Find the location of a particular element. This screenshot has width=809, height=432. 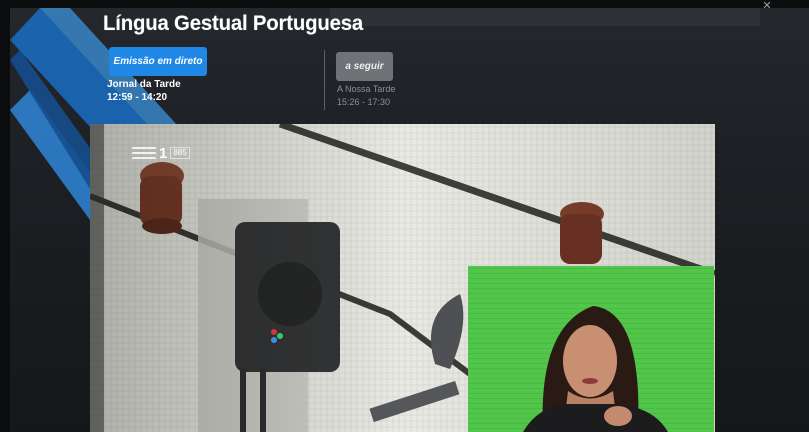

next-program-time: 15:26 - 17:30 is located at coordinates (364, 102).